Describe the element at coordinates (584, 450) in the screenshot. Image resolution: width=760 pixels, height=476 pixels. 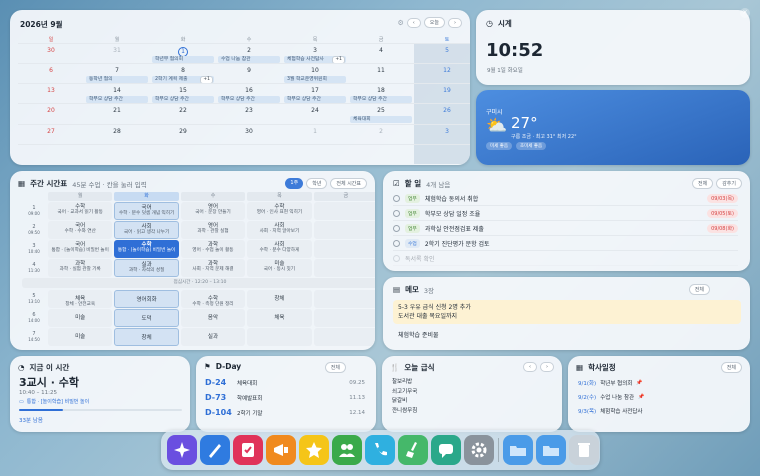
I see `trash-icon` at that location.